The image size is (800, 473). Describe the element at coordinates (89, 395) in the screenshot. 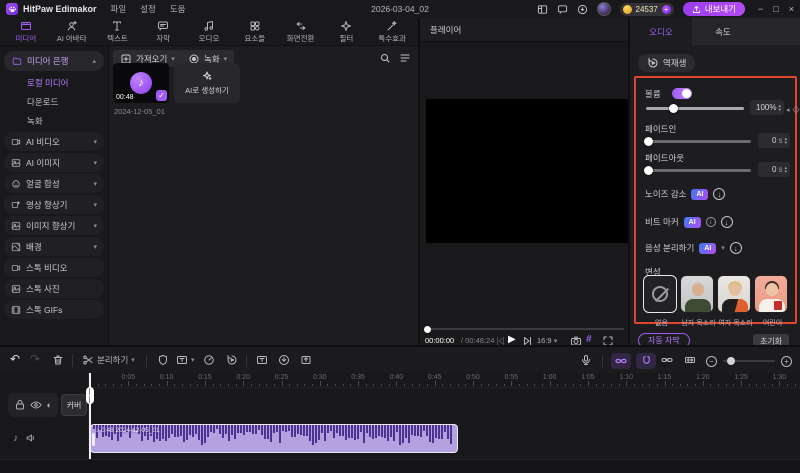

I see `playhead-handle` at that location.